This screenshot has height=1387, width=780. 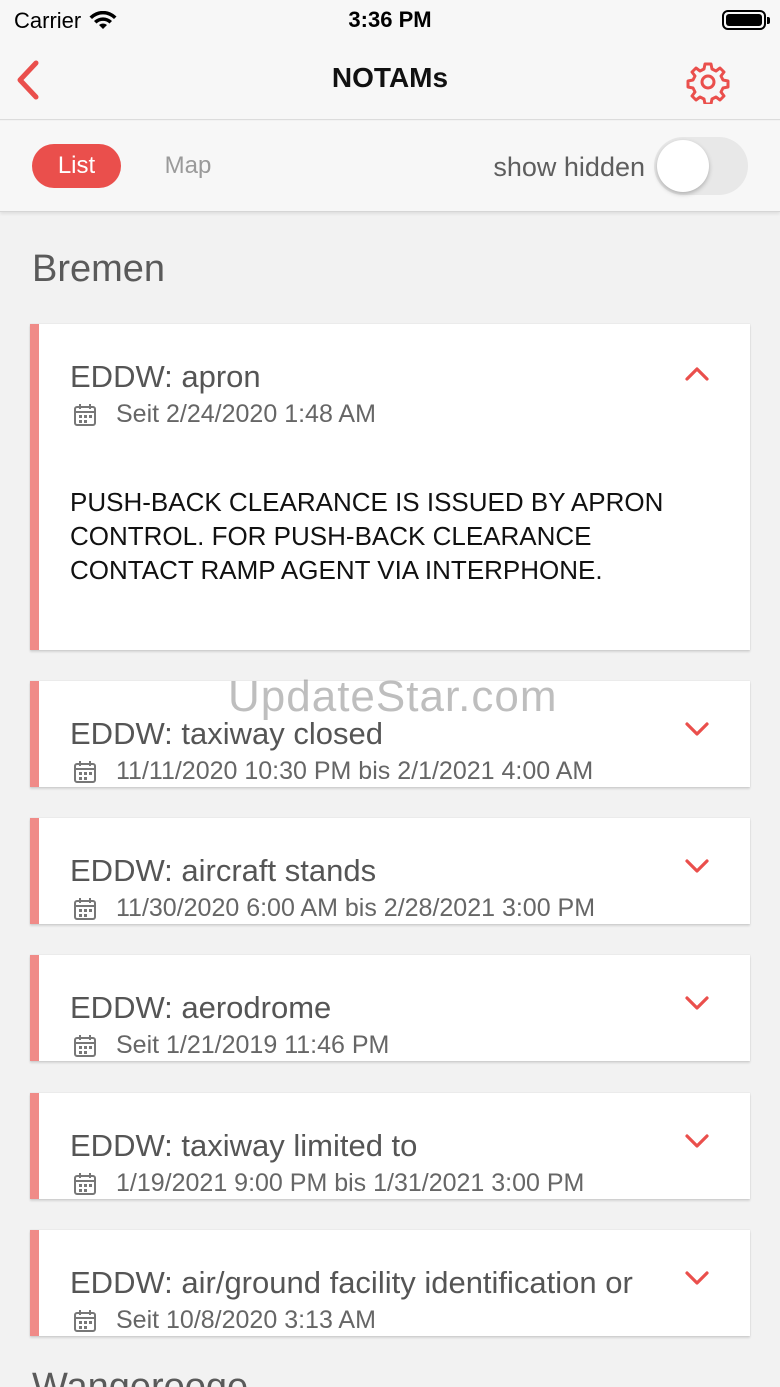 I want to click on status-bar: Carrier 3:36 PM, so click(x=390, y=20).